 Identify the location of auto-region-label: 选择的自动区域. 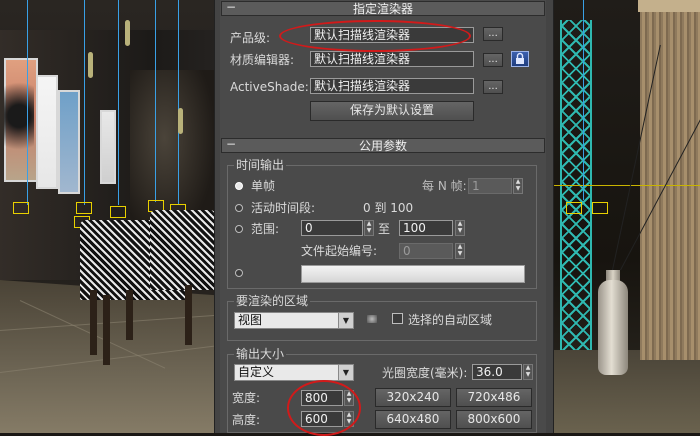
(450, 320).